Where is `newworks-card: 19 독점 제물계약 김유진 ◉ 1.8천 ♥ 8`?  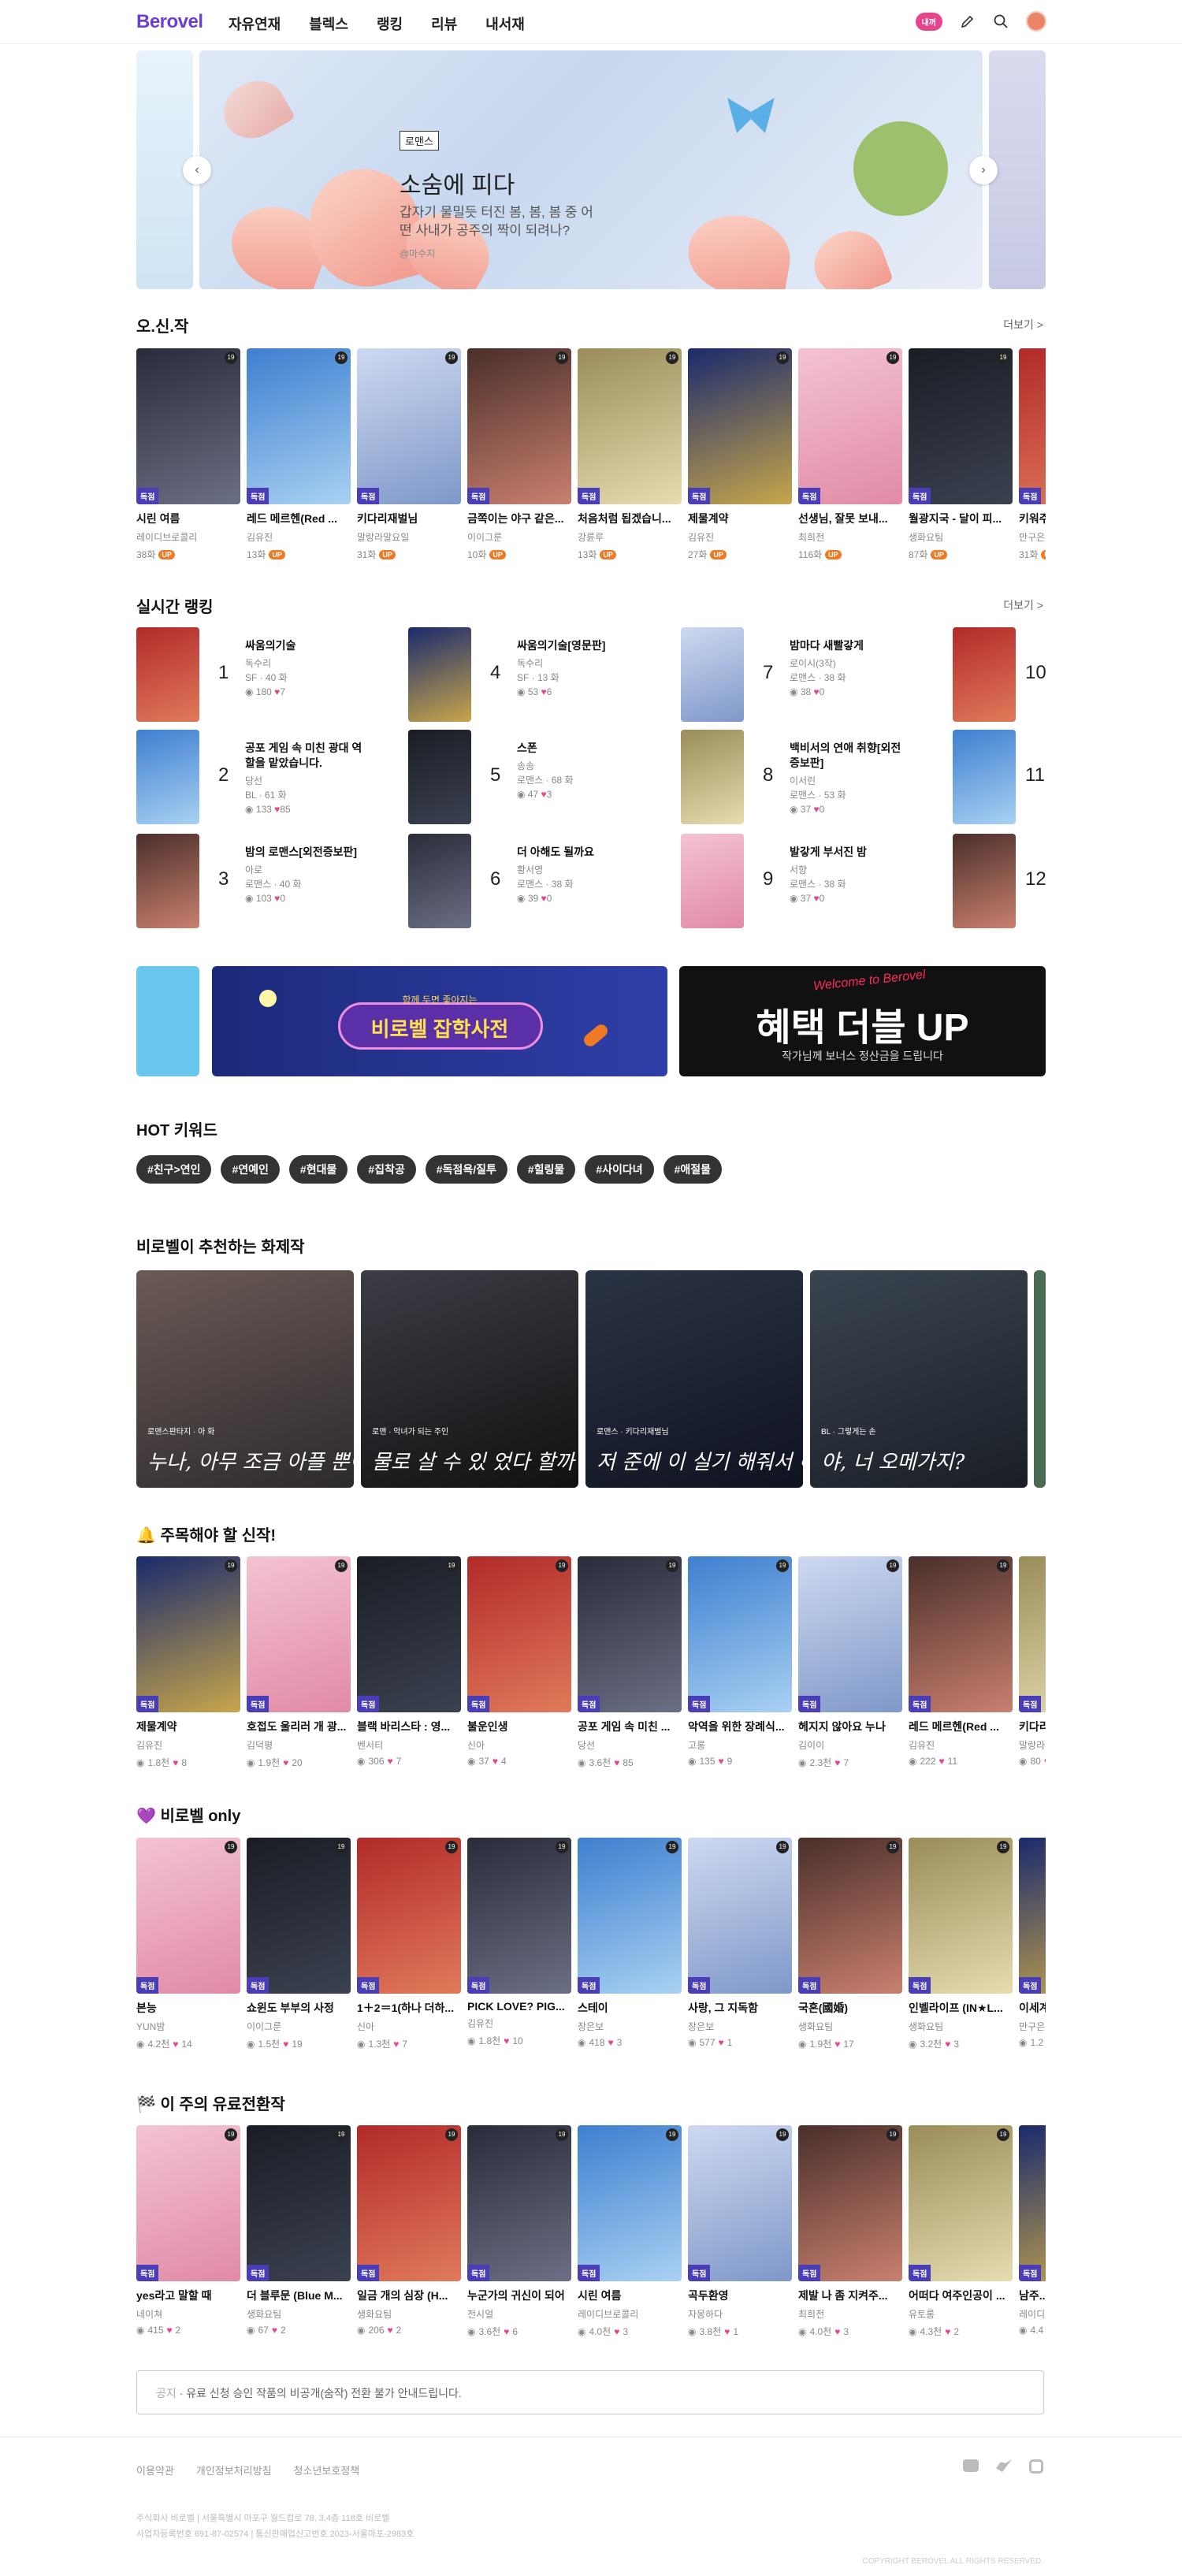 newworks-card: 19 독점 제물계약 김유진 ◉ 1.8천 ♥ 8 is located at coordinates (188, 1662).